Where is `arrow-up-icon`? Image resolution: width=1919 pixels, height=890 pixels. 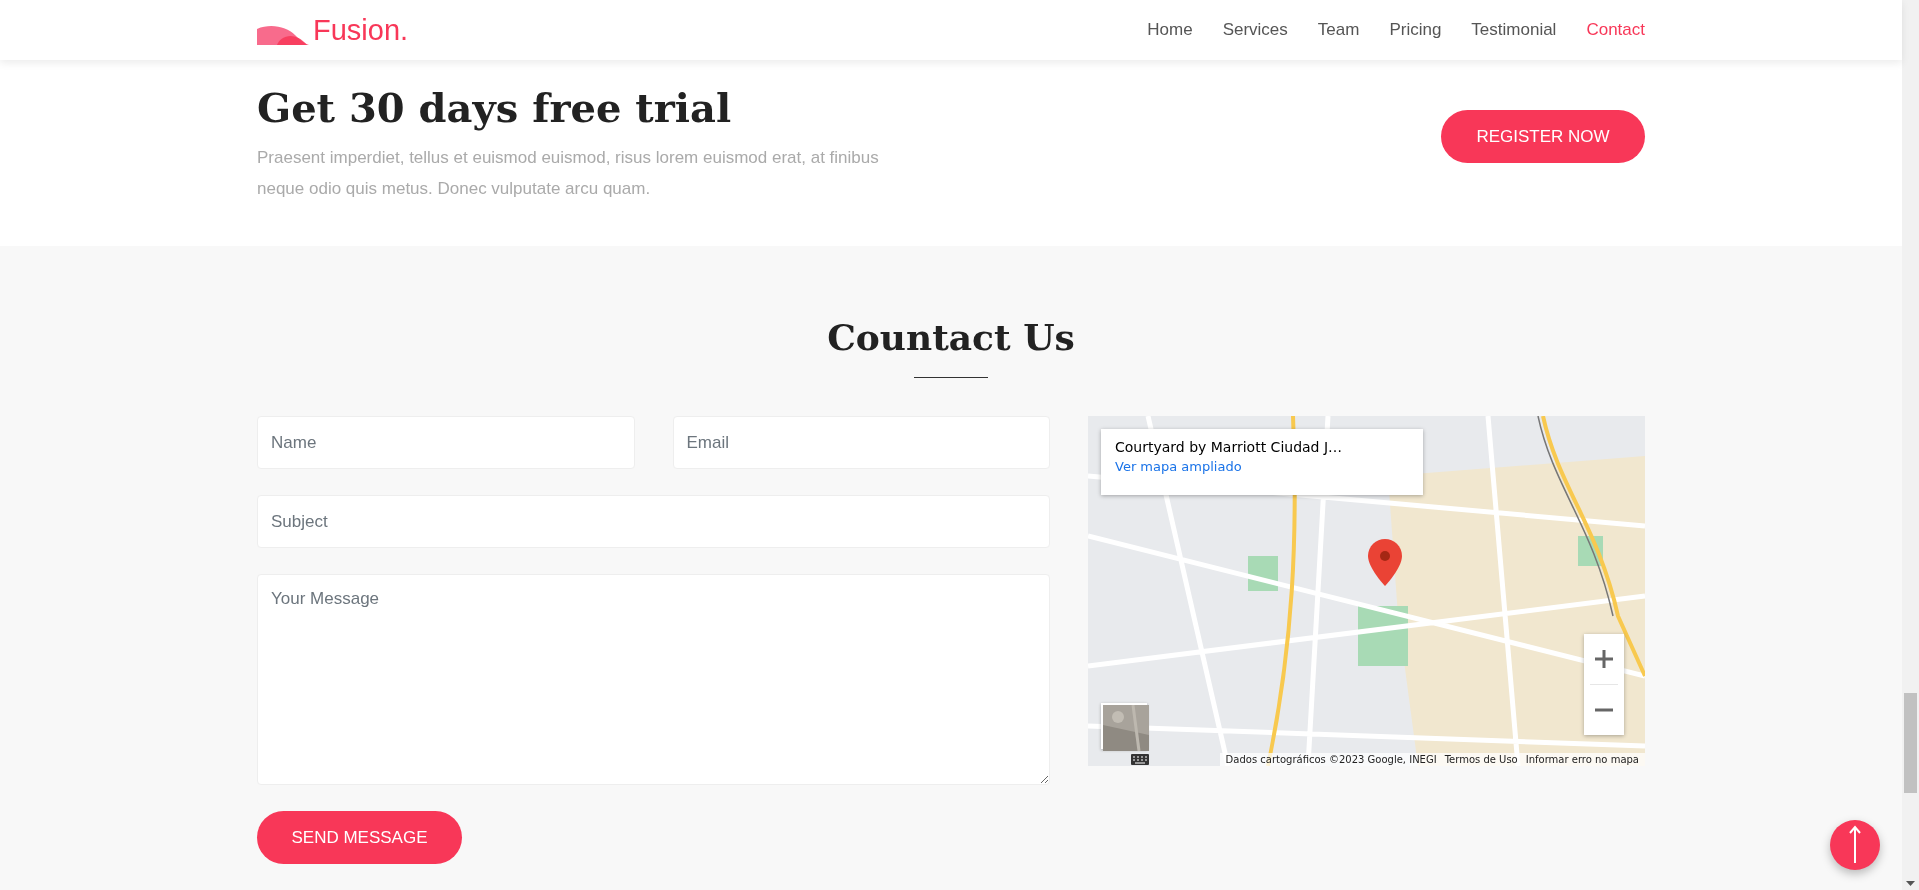 arrow-up-icon is located at coordinates (1855, 845).